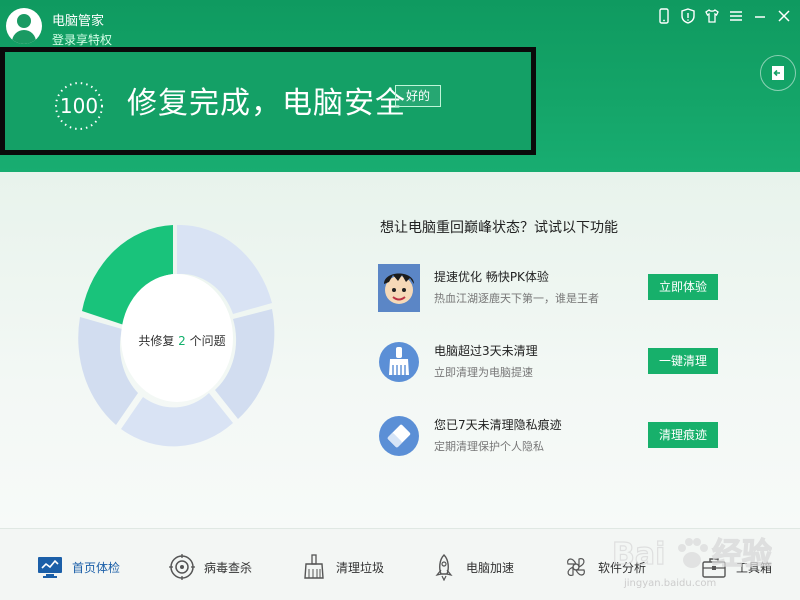  What do you see at coordinates (638, 554) in the screenshot?
I see `svg-text: Bai` at bounding box center [638, 554].